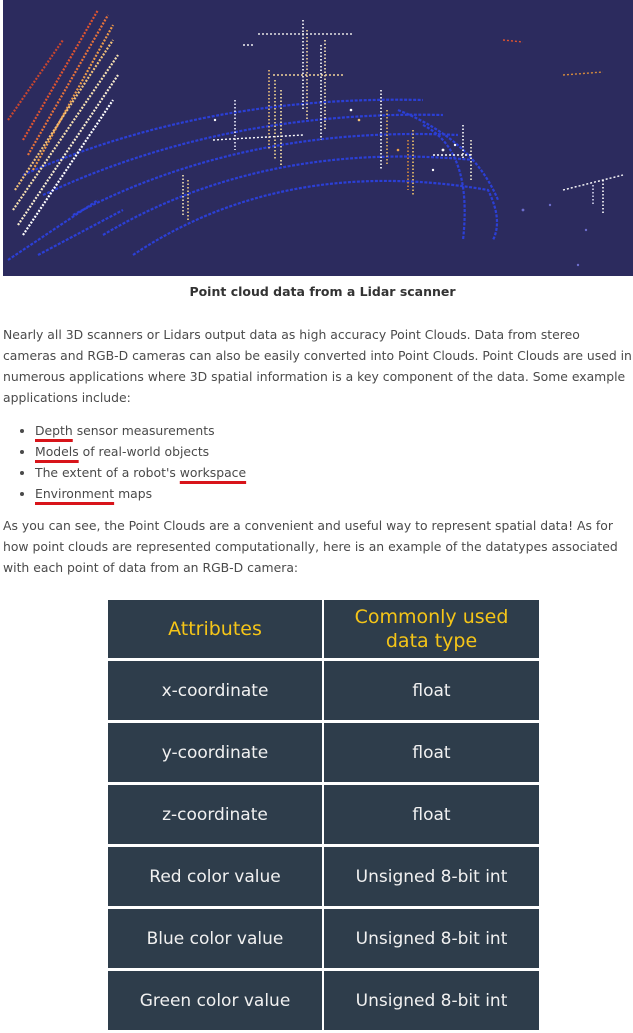  I want to click on table-row: Blue color value Unsigned 8-bit int, so click(323, 938).